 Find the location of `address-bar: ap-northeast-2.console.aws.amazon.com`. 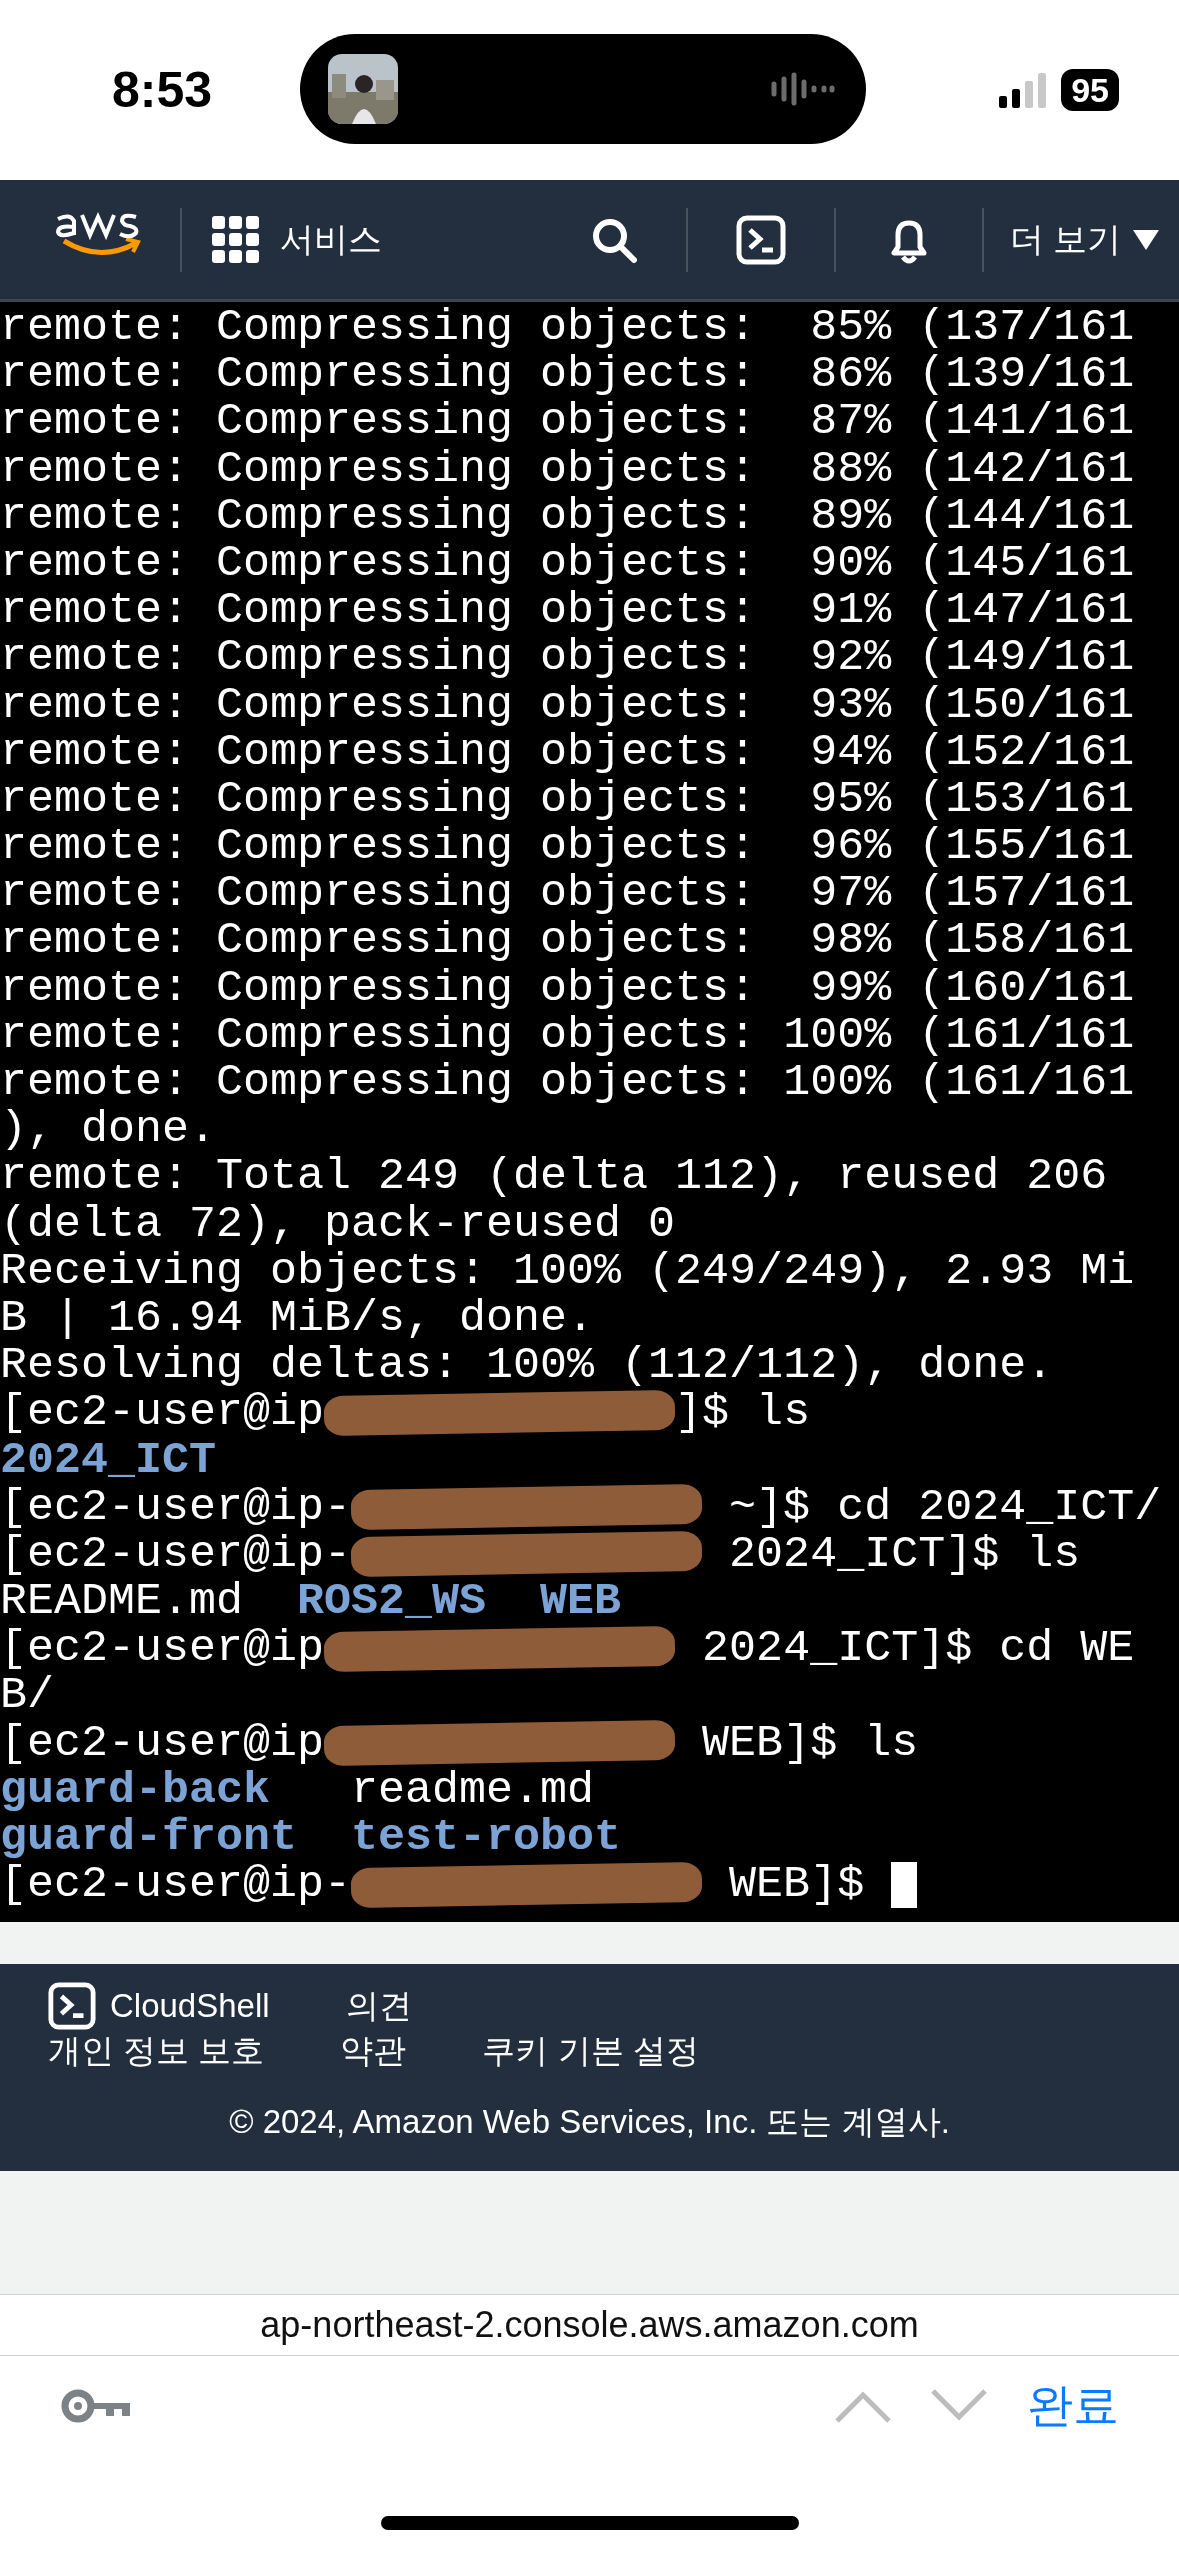

address-bar: ap-northeast-2.console.aws.amazon.com is located at coordinates (589, 2325).